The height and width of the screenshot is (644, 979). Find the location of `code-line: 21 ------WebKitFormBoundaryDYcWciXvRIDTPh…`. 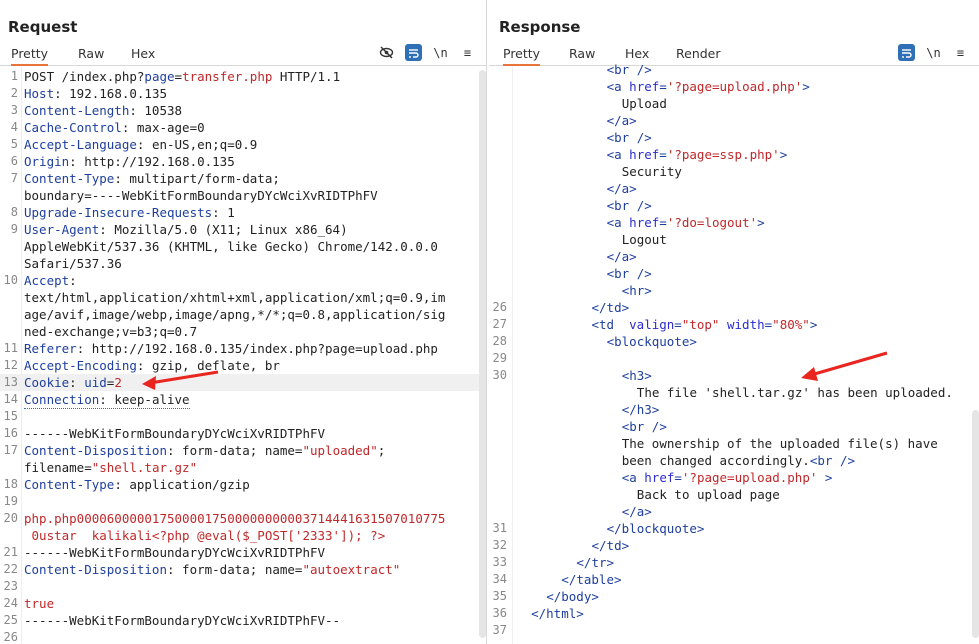

code-line: 21 ------WebKitFormBoundaryDYcWciXvRIDTPh… is located at coordinates (243, 552).